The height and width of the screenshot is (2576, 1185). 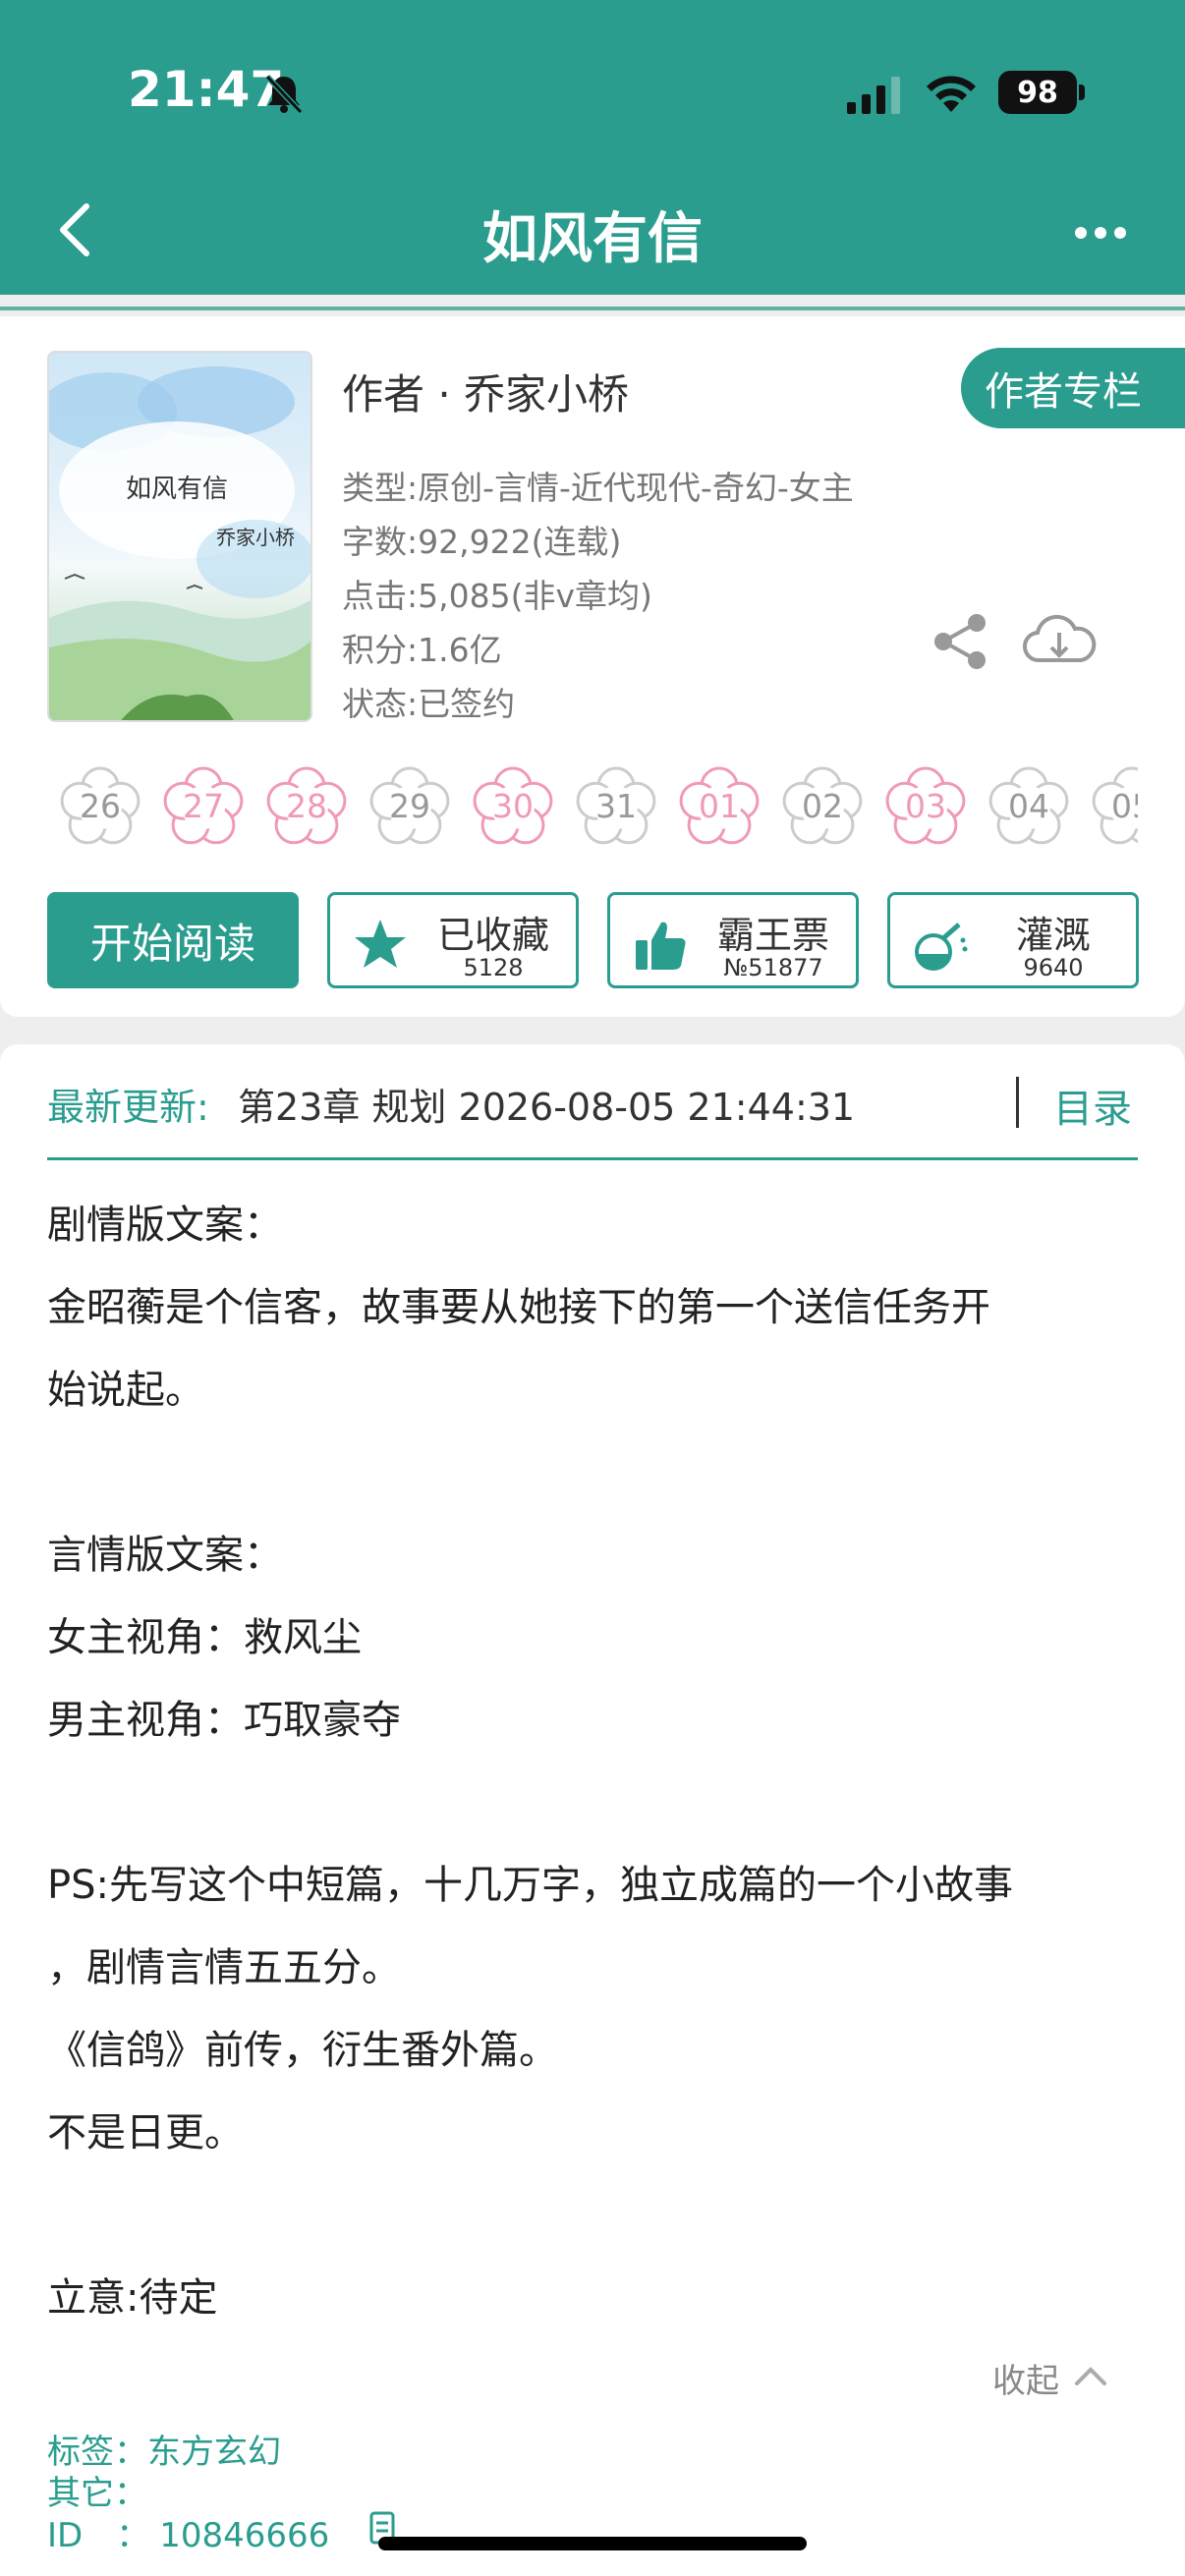 I want to click on flower-day-28: 28, so click(x=307, y=805).